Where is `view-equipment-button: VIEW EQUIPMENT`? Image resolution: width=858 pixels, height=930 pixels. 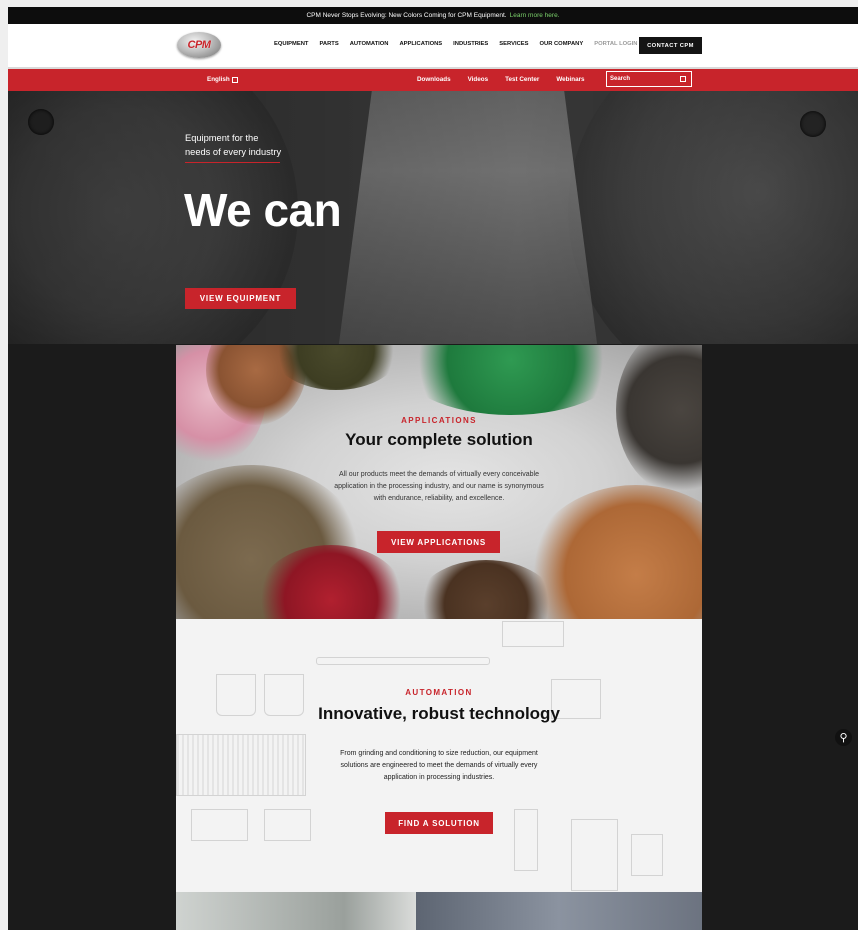 view-equipment-button: VIEW EQUIPMENT is located at coordinates (240, 298).